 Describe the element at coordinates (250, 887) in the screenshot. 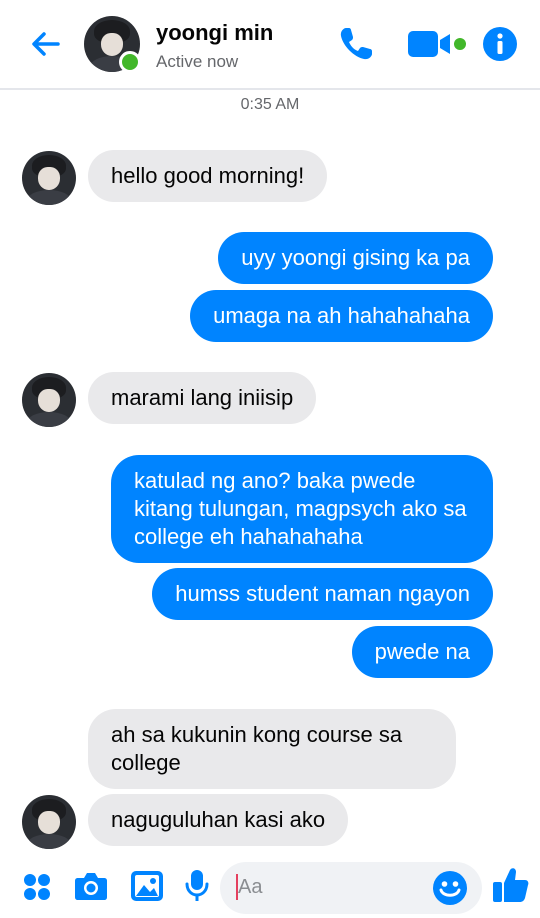

I see `message-input-placeholder: Aa` at that location.